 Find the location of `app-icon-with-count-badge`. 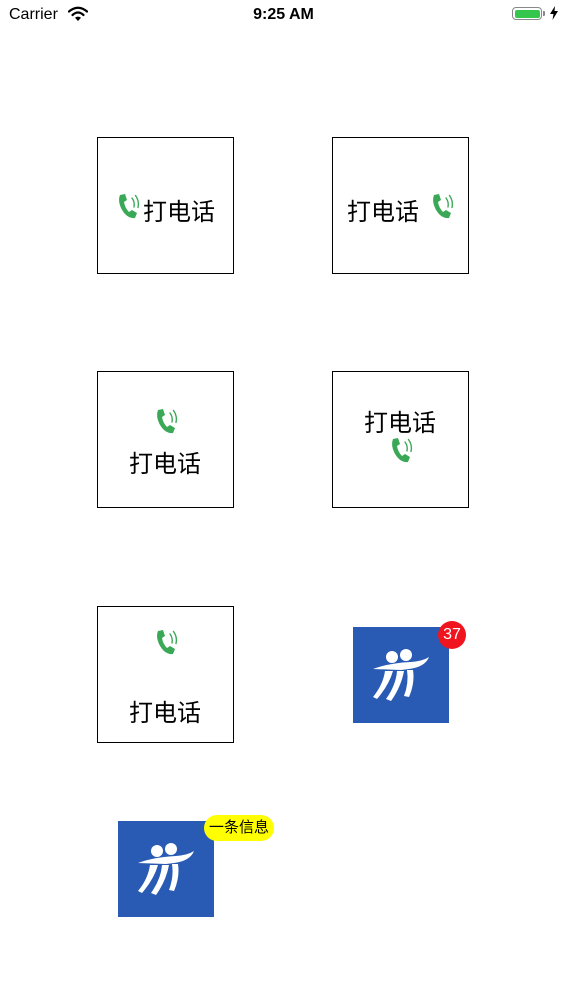

app-icon-with-count-badge is located at coordinates (401, 675).